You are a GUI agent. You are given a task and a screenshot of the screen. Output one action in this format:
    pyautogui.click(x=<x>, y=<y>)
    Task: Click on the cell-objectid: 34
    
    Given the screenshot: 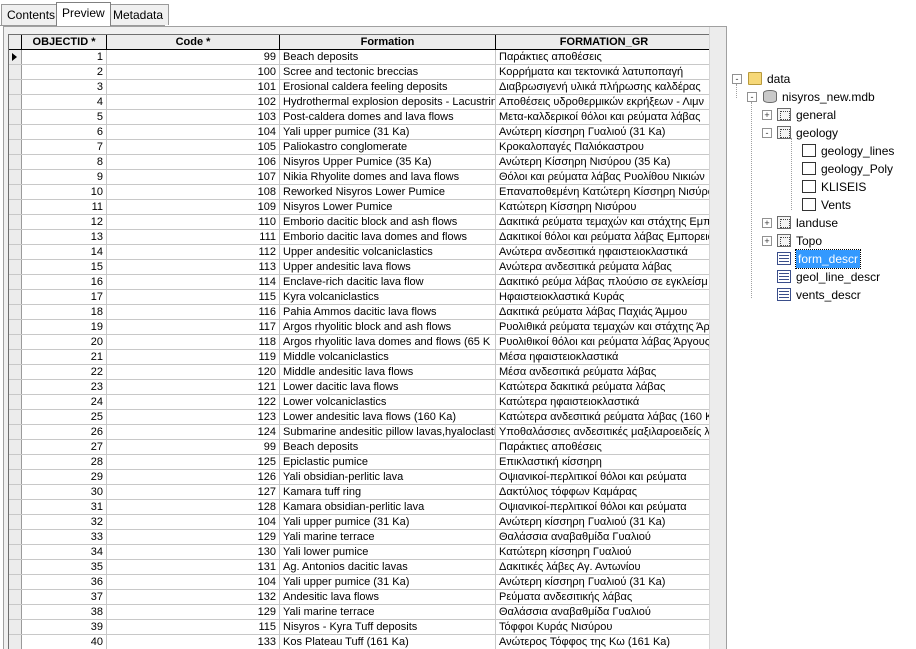 What is the action you would take?
    pyautogui.click(x=64, y=552)
    